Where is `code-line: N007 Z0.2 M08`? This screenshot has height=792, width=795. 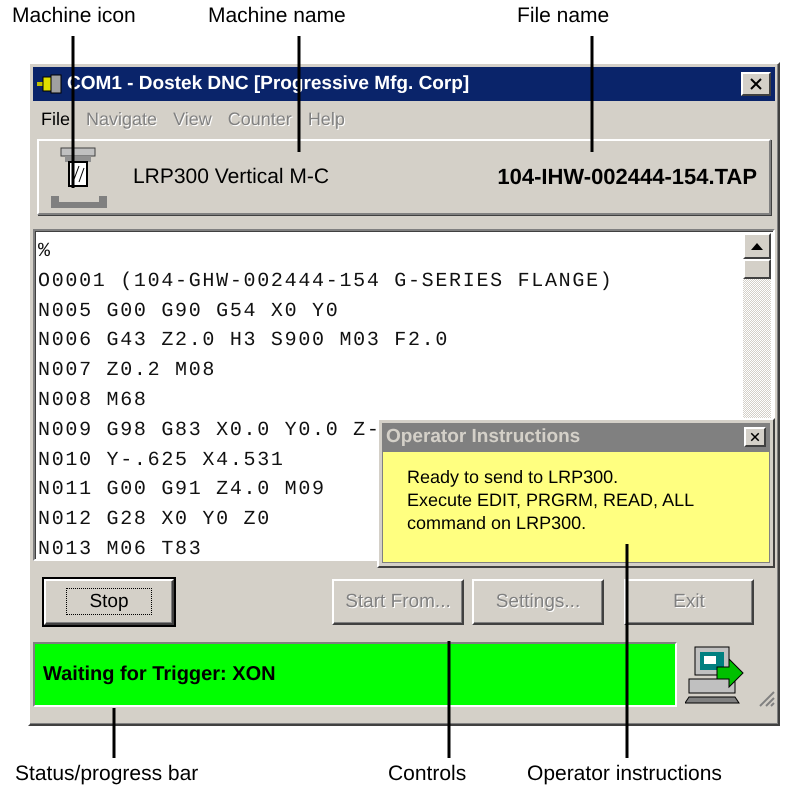 code-line: N007 Z0.2 M08 is located at coordinates (127, 370).